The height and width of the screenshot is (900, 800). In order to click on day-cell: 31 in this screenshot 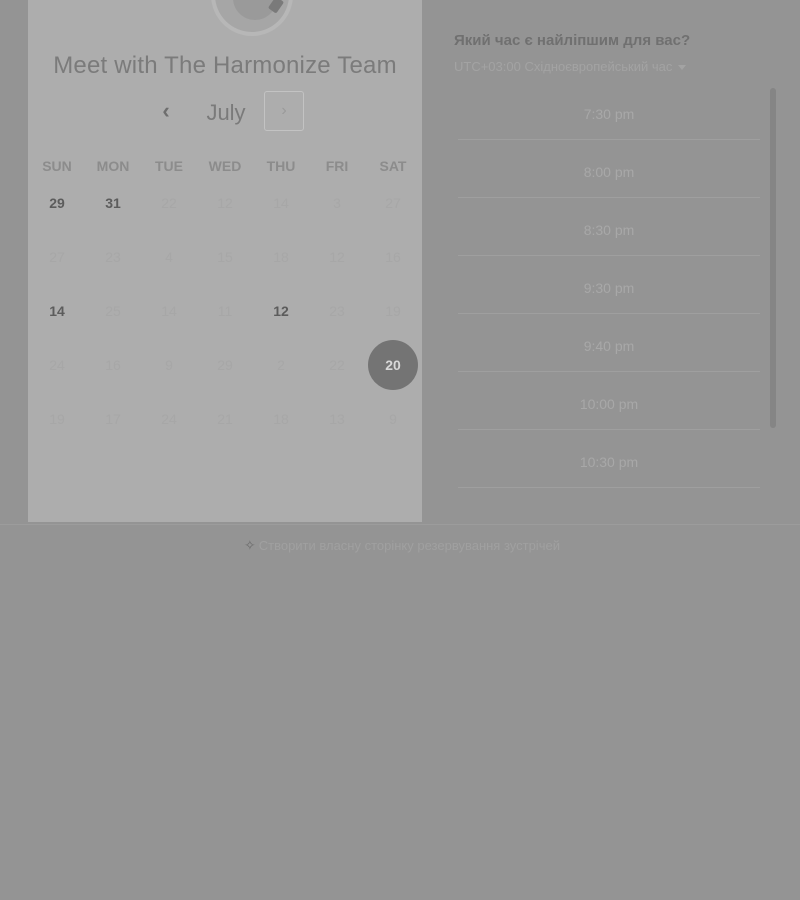, I will do `click(113, 203)`.